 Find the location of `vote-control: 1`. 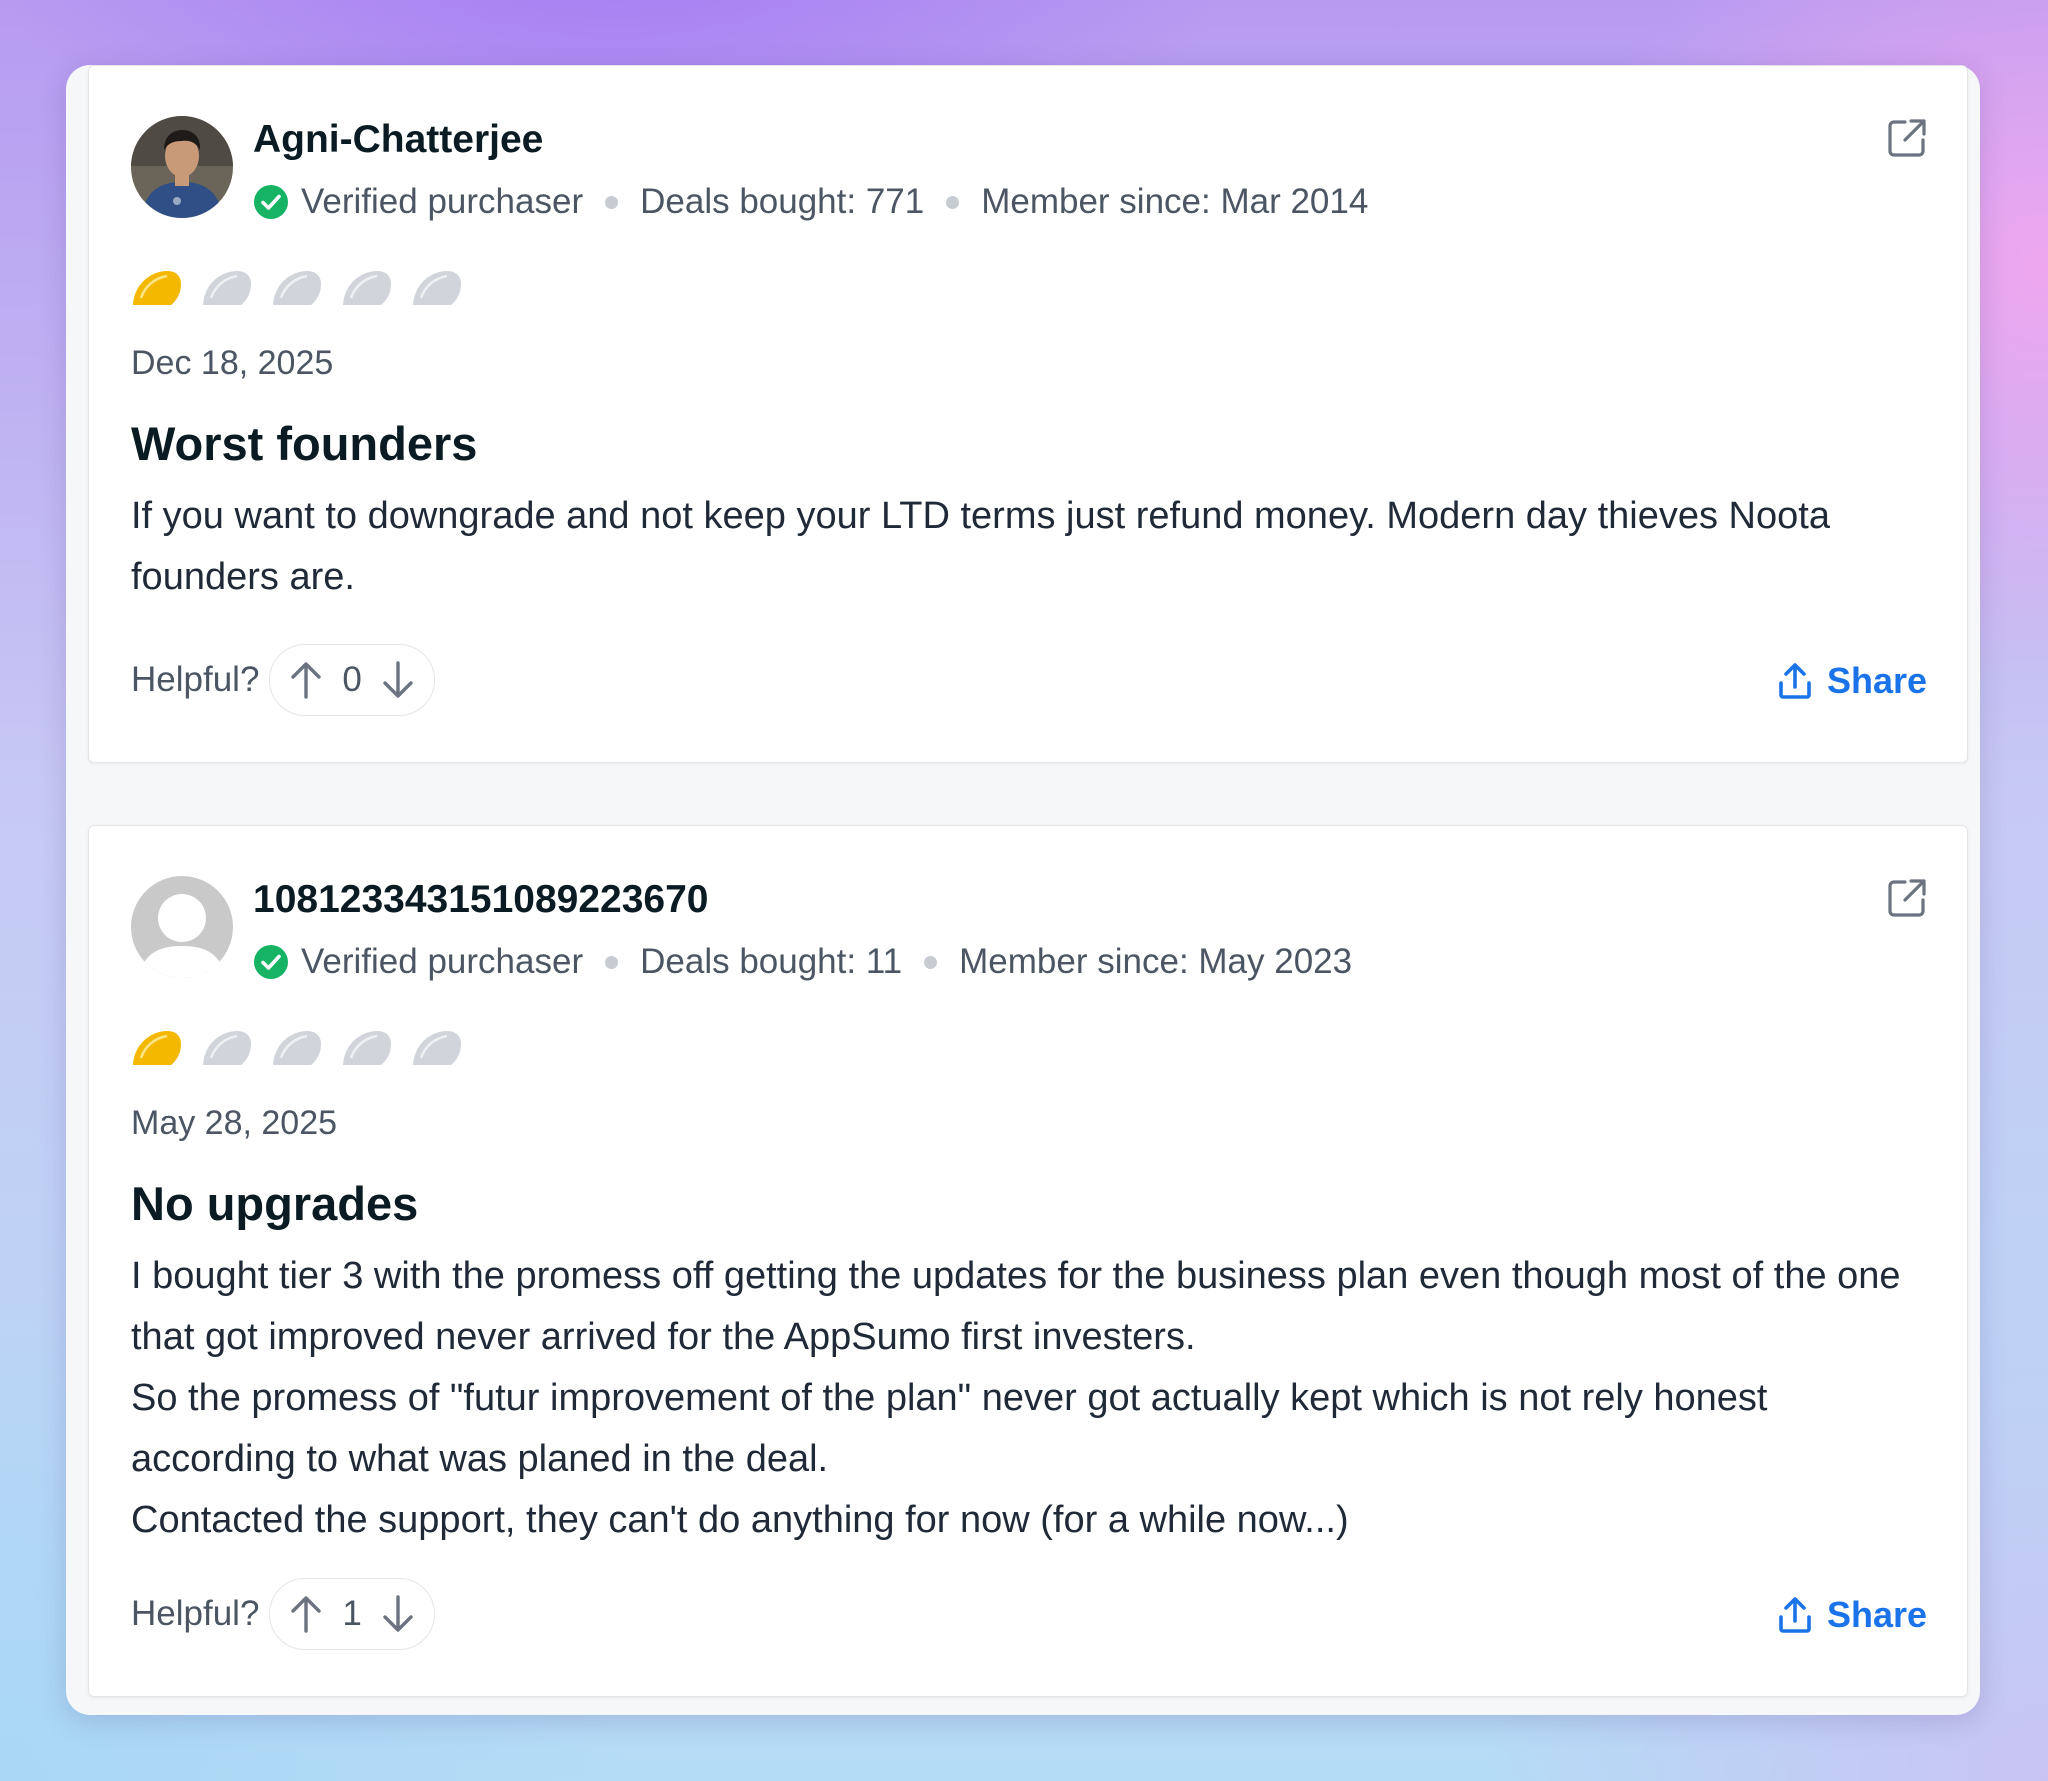

vote-control: 1 is located at coordinates (352, 1614).